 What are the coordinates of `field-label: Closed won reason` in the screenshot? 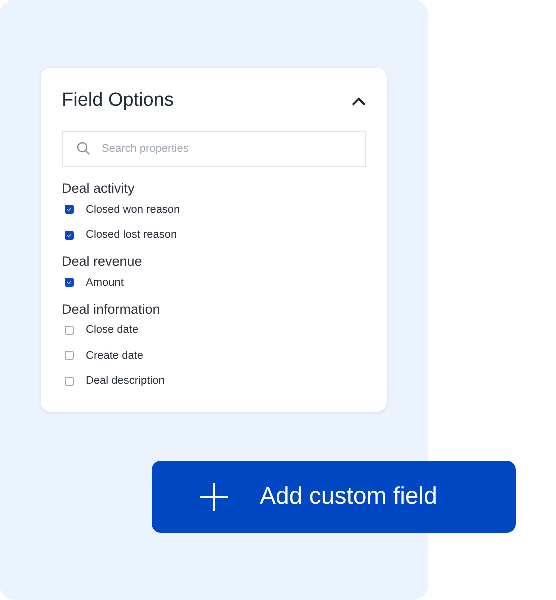 It's located at (133, 210).